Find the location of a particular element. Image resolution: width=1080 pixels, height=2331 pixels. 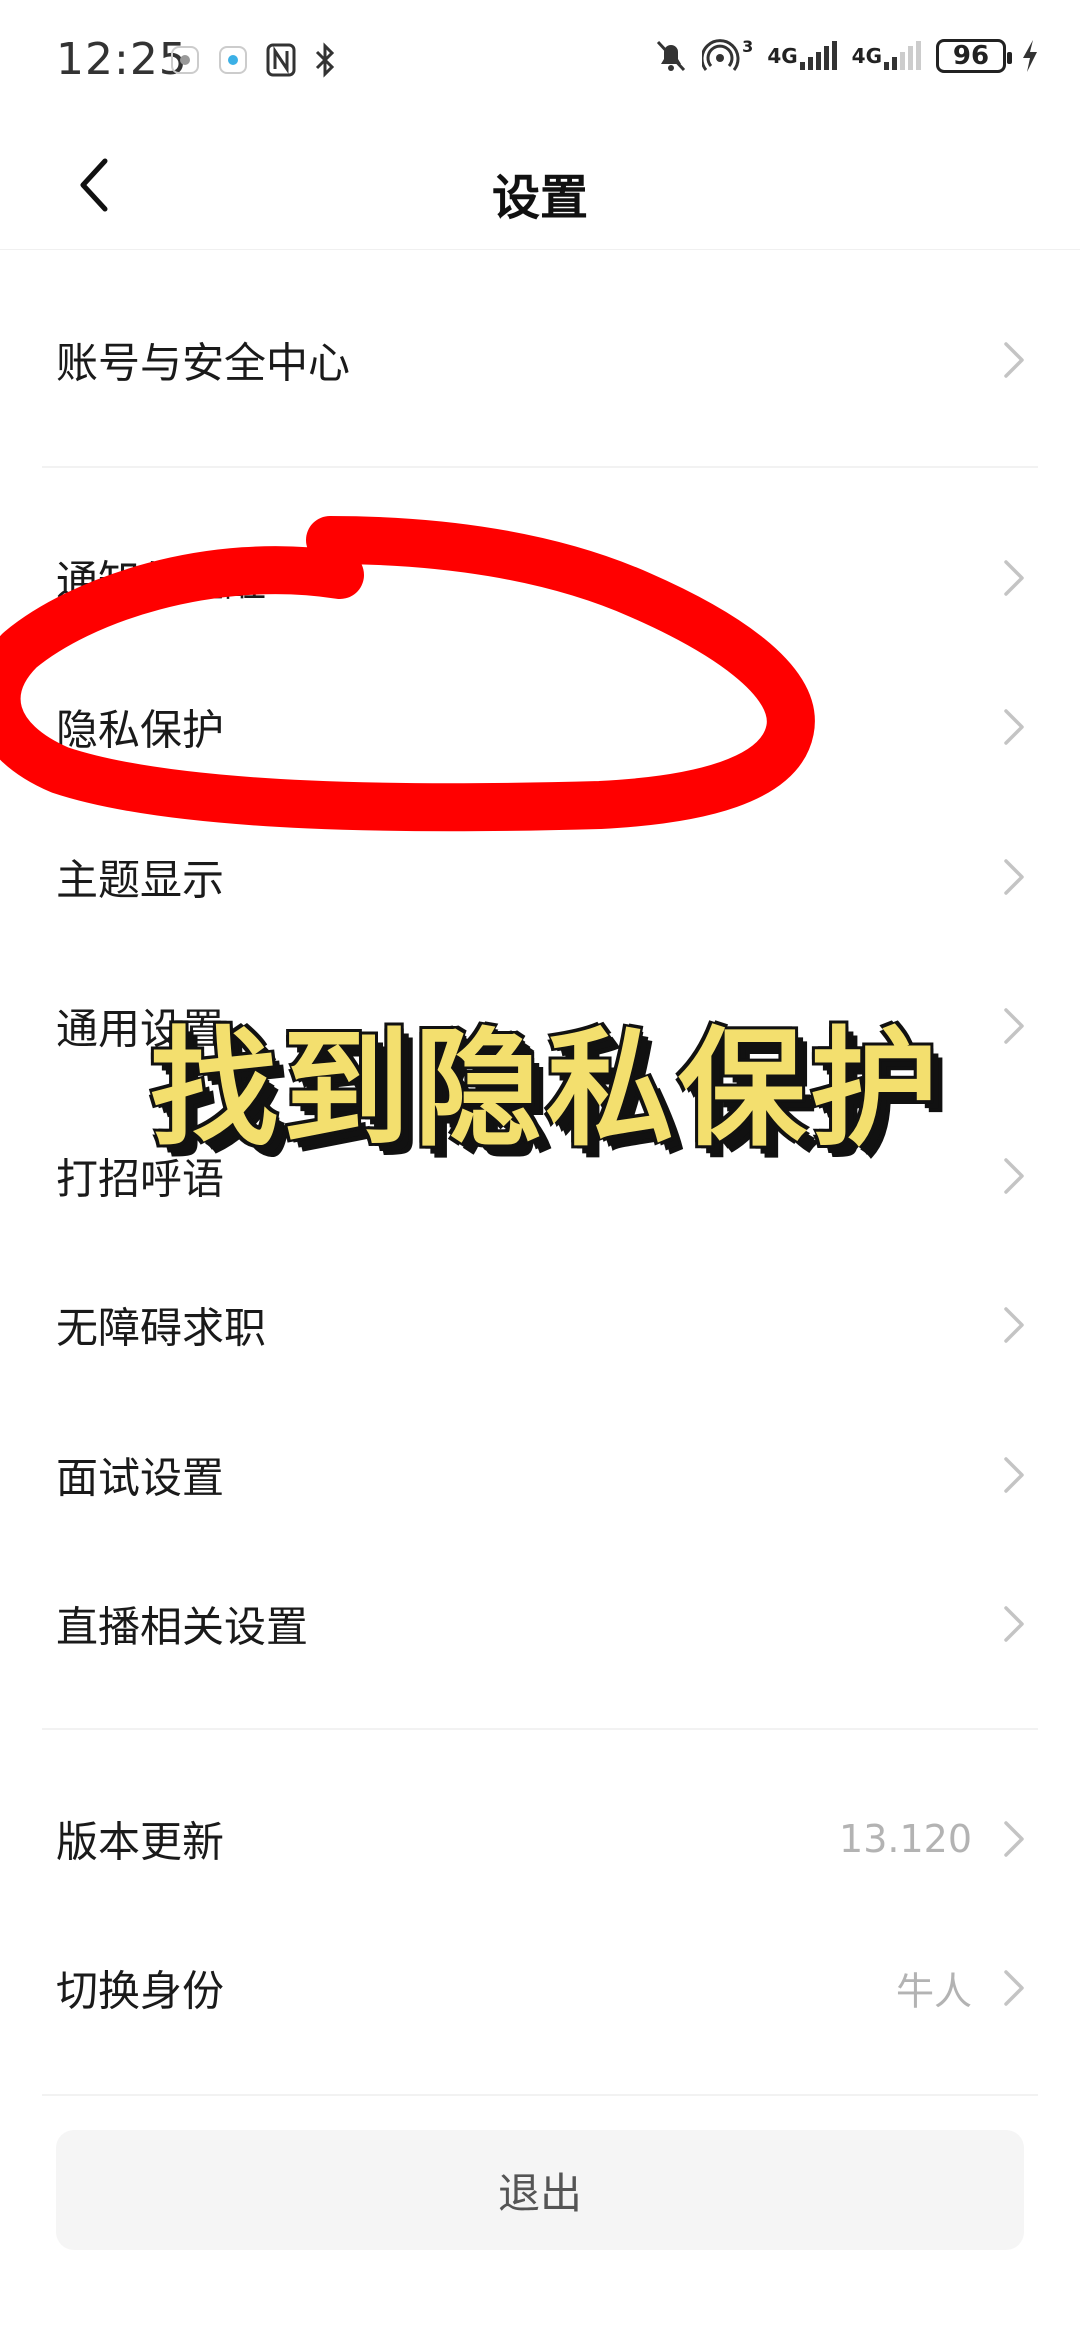

bluetooth-icon is located at coordinates (325, 60).